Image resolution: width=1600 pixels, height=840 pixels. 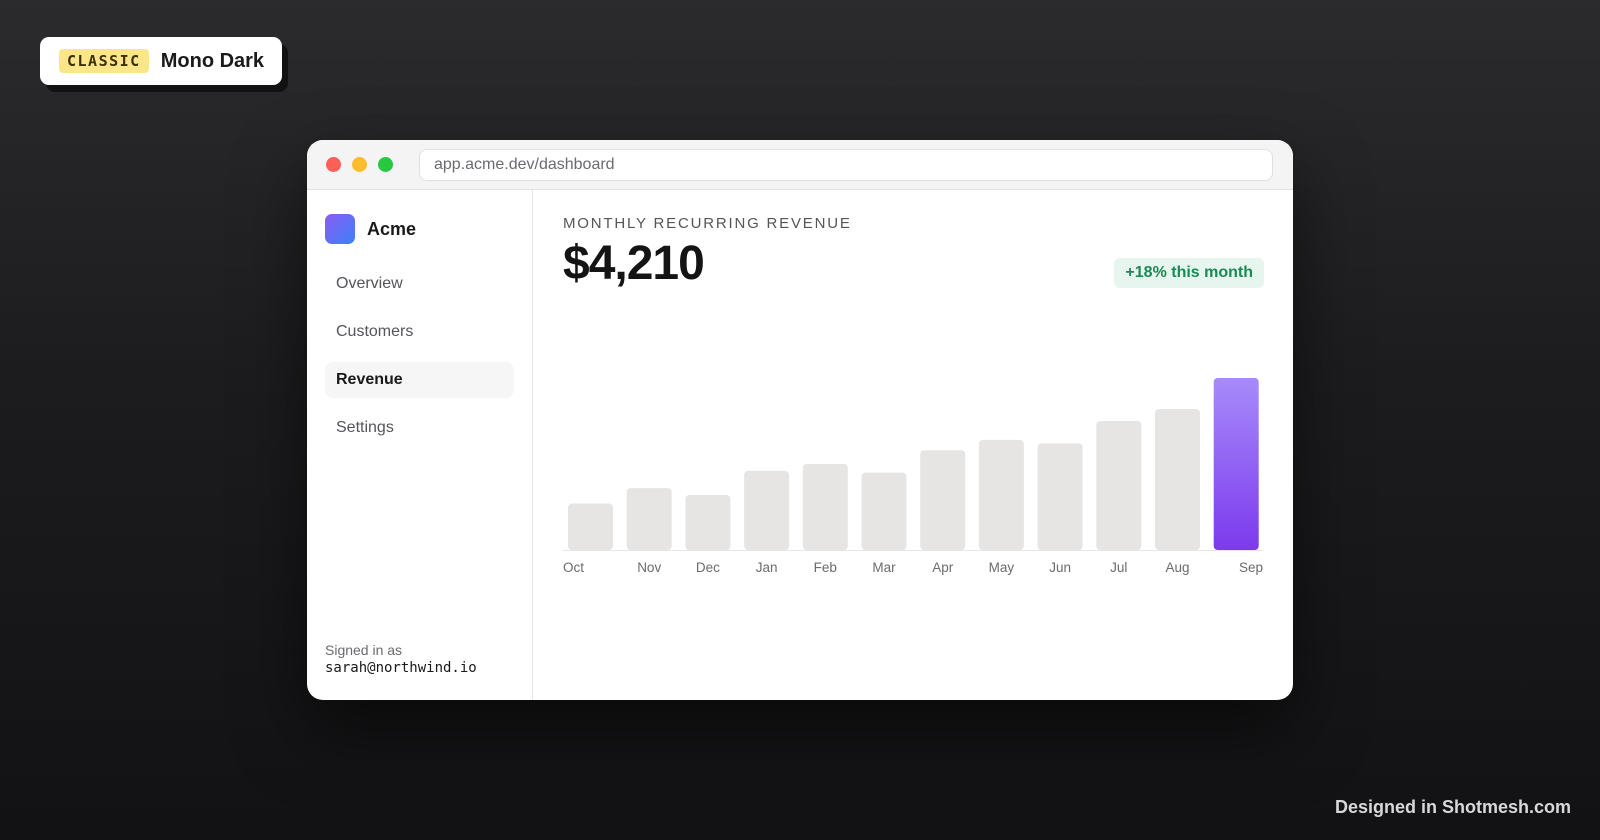 What do you see at coordinates (846, 164) in the screenshot?
I see `address-bar: app.acme.dev/dashboard` at bounding box center [846, 164].